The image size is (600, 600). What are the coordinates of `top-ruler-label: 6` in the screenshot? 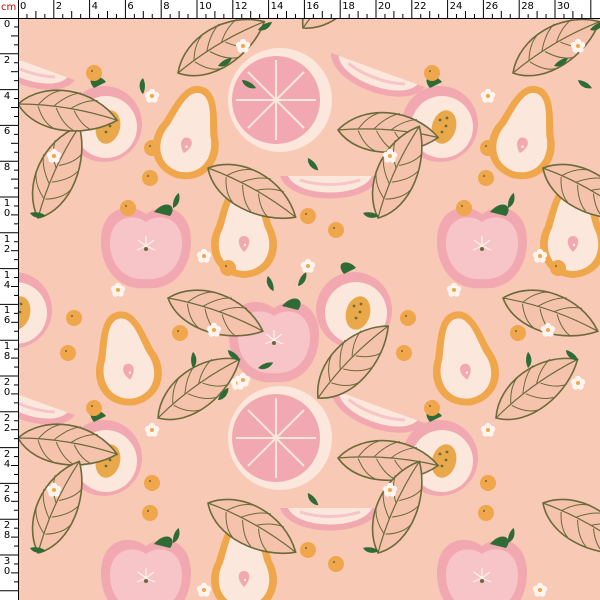 It's located at (130, 6).